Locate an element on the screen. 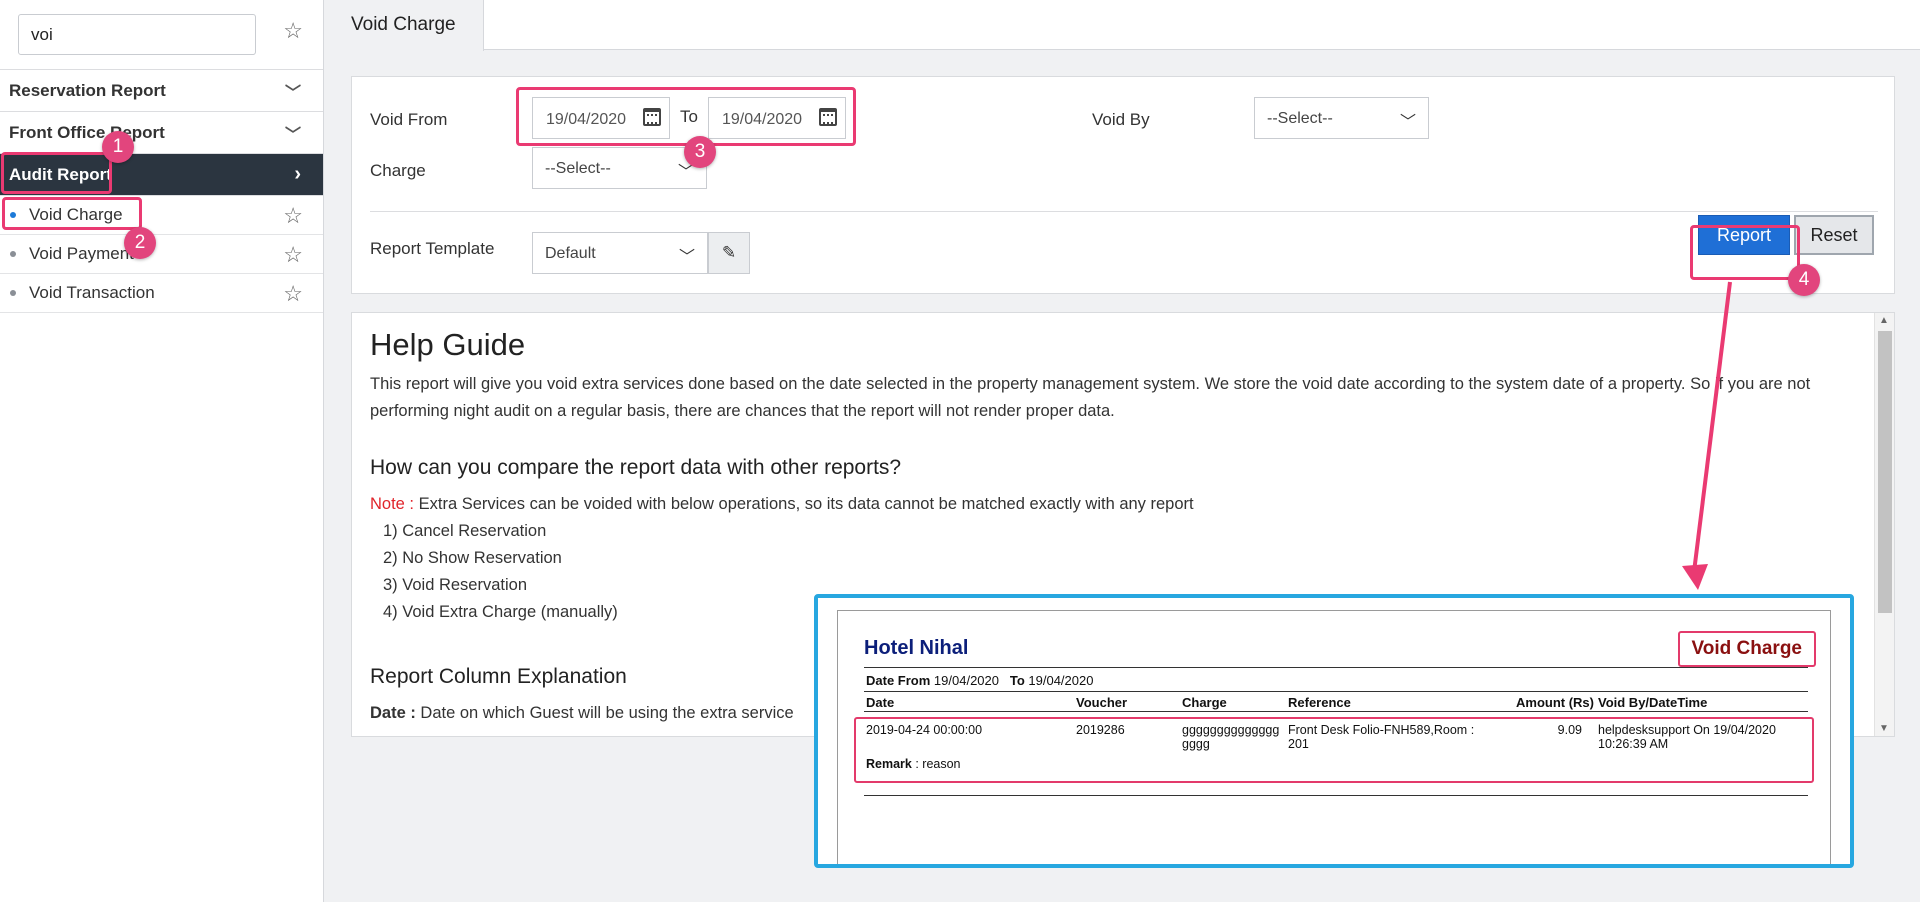 The image size is (1920, 902). col-voucher: Voucher is located at coordinates (1102, 702).